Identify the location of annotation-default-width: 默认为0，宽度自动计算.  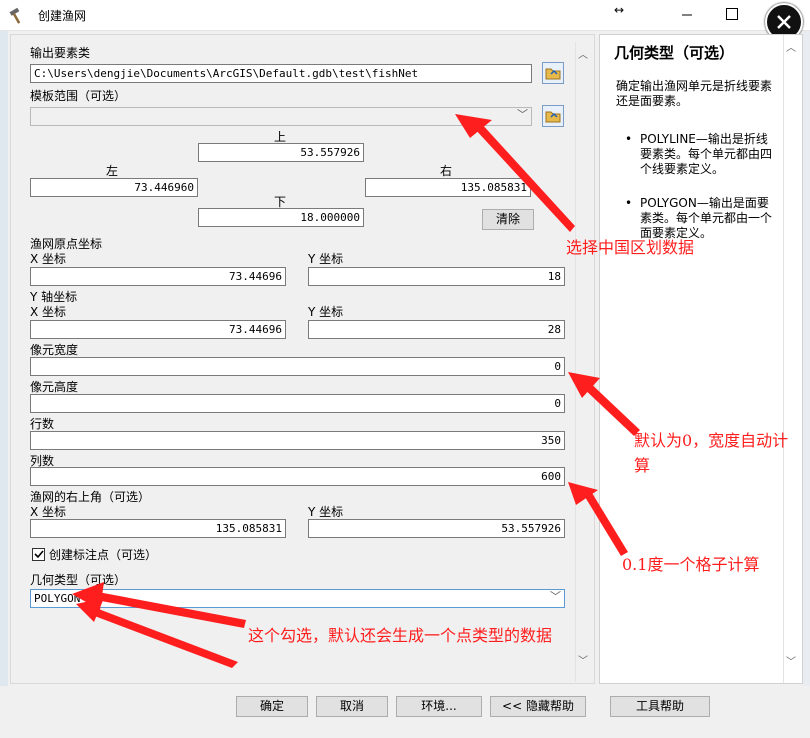
(711, 453).